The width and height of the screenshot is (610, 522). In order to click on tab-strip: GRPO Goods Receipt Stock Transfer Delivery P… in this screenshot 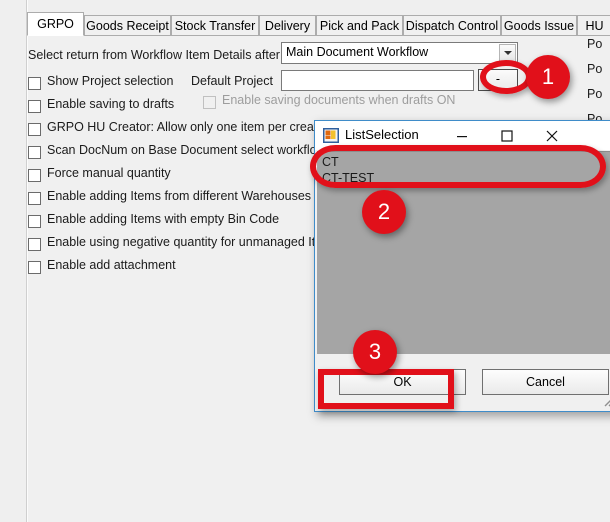, I will do `click(318, 24)`.